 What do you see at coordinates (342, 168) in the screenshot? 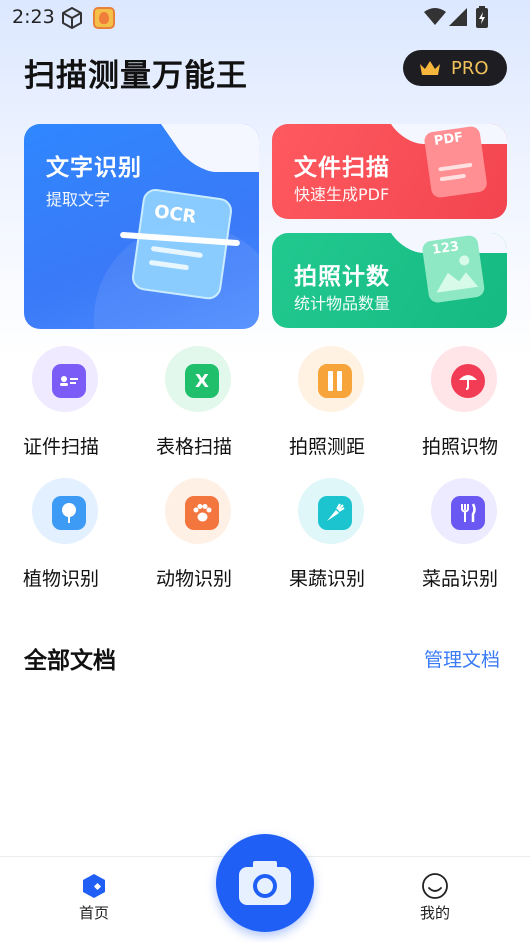
I see `scan-title: 文件扫描` at bounding box center [342, 168].